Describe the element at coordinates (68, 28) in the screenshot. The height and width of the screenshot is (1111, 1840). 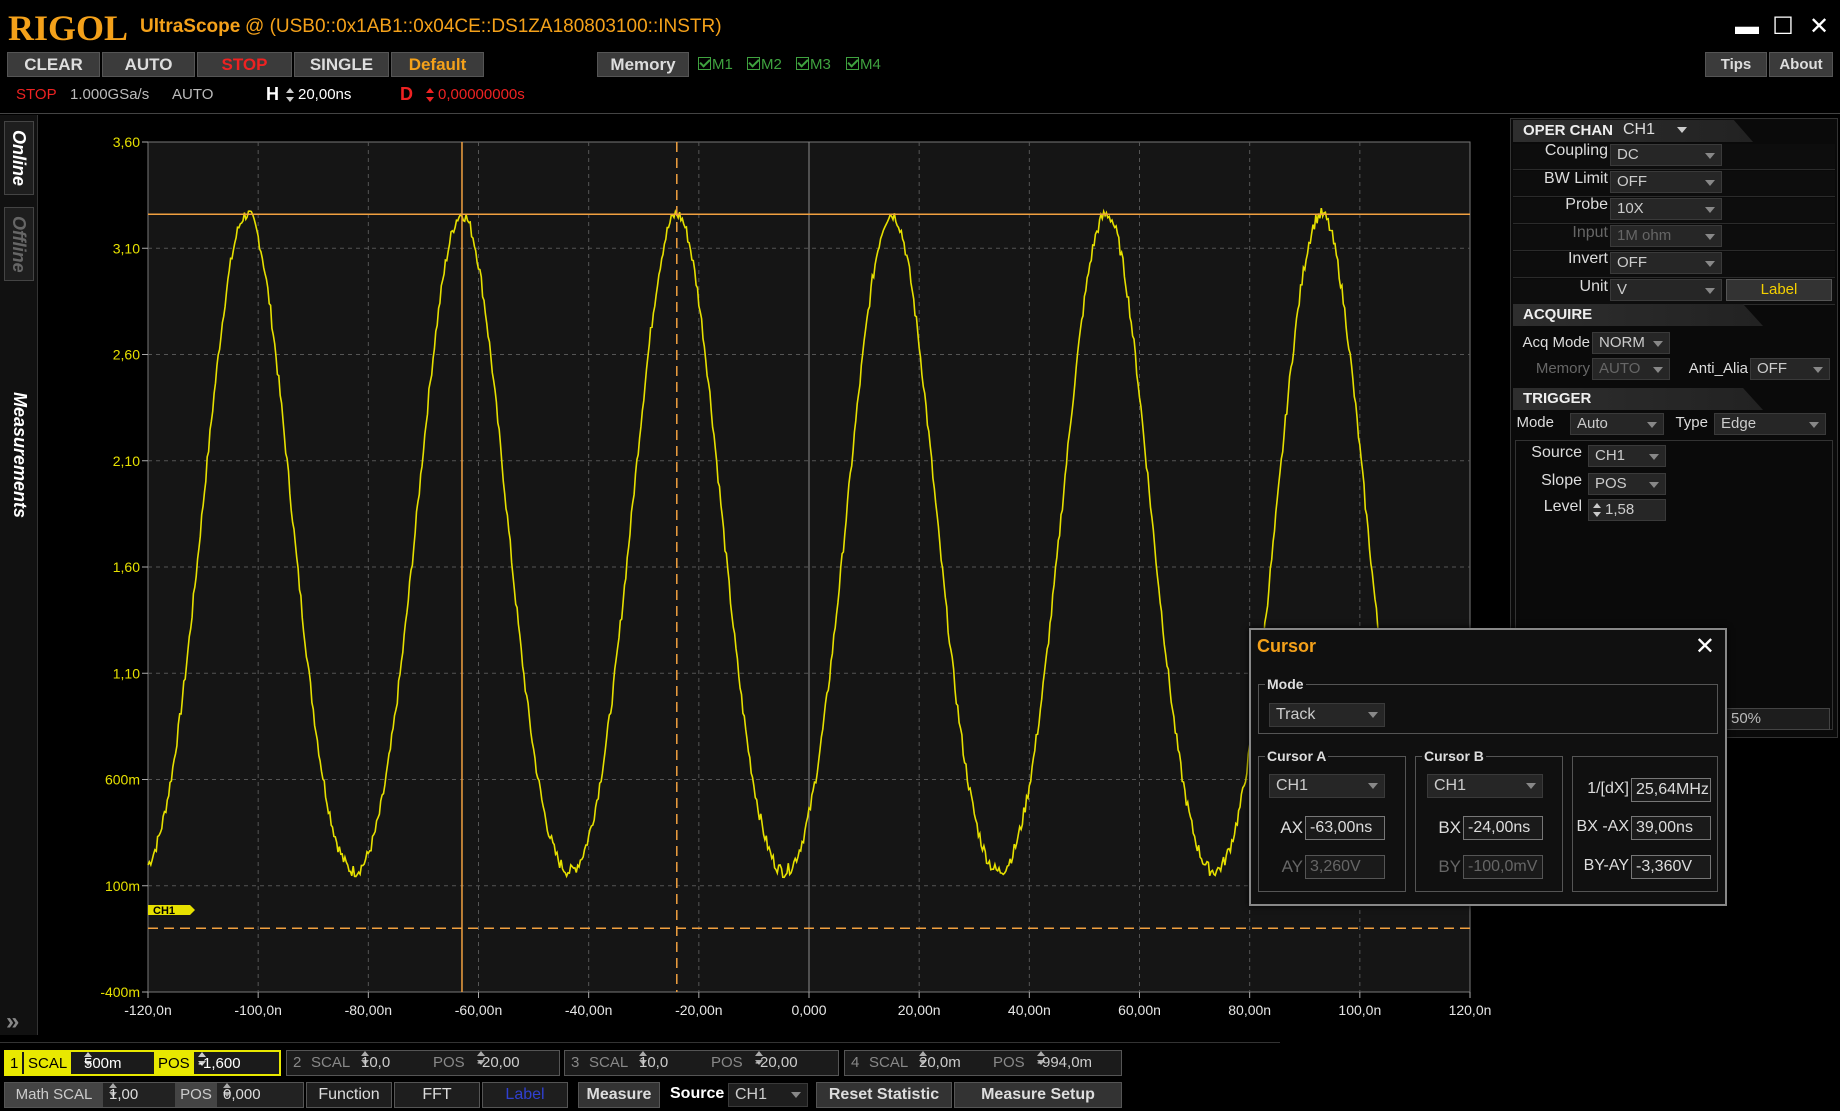
I see `rigol-logo: RIGOL` at that location.